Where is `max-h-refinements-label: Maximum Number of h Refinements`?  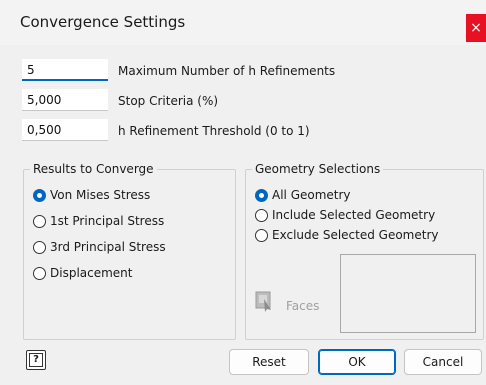
max-h-refinements-label: Maximum Number of h Refinements is located at coordinates (227, 71).